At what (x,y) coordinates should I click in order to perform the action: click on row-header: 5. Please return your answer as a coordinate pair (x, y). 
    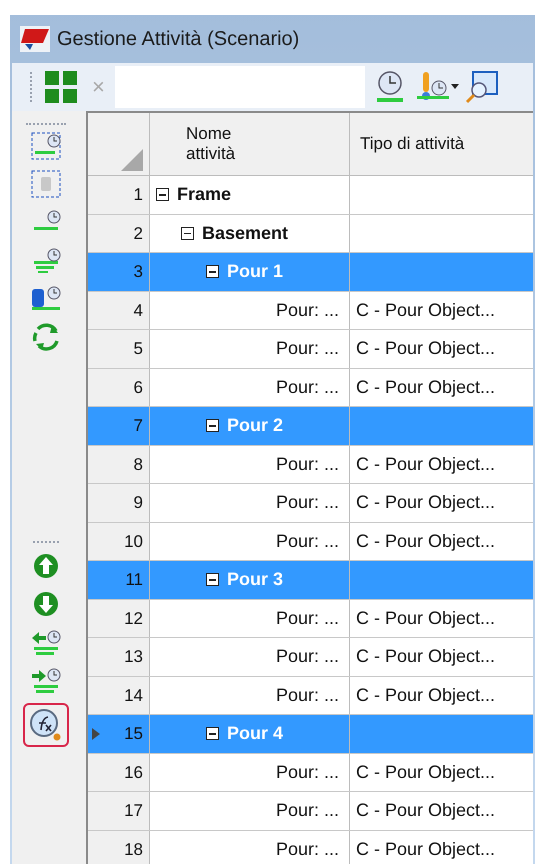
    Looking at the image, I should click on (119, 349).